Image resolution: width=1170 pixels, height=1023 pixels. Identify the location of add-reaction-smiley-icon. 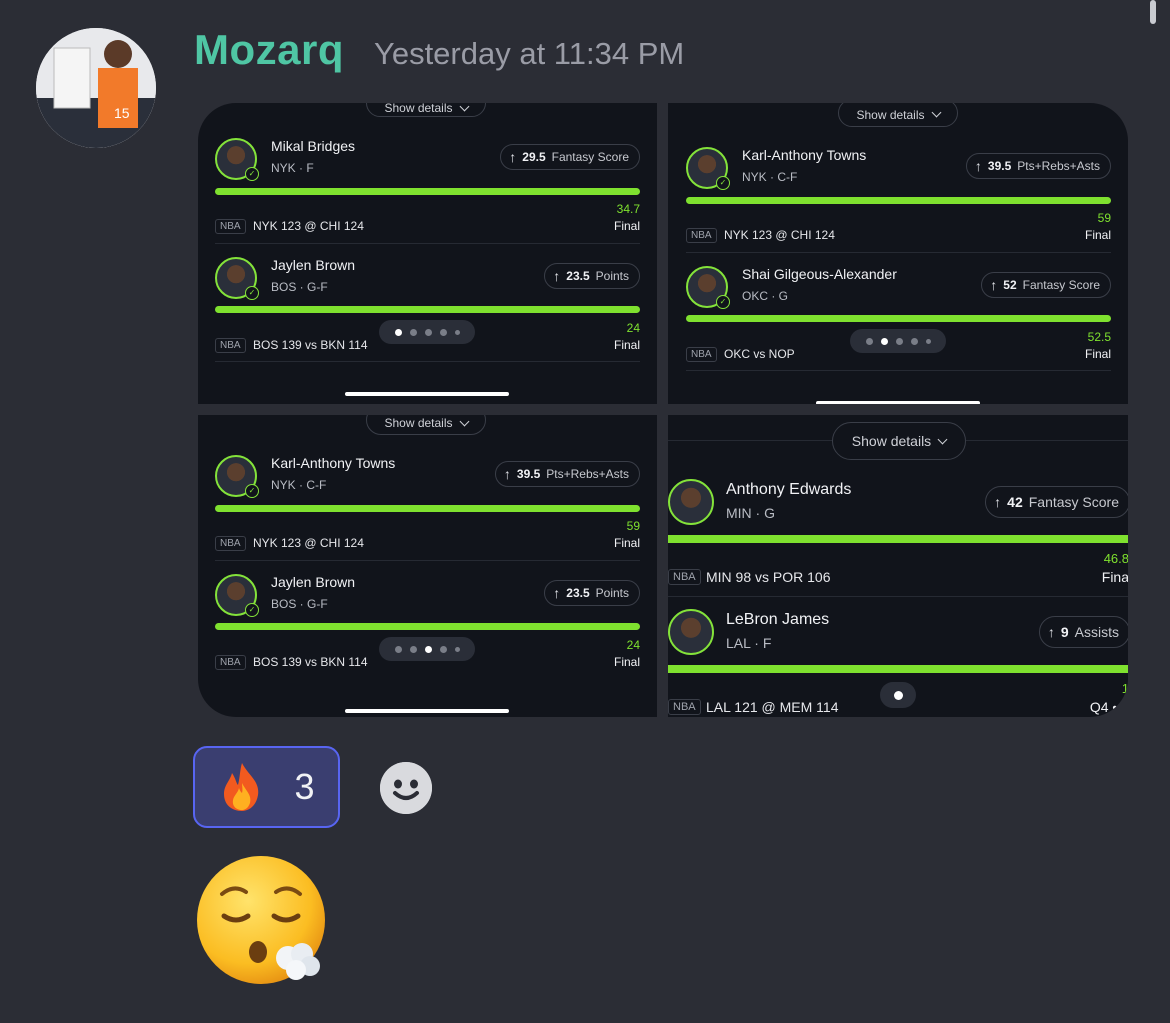
(406, 788).